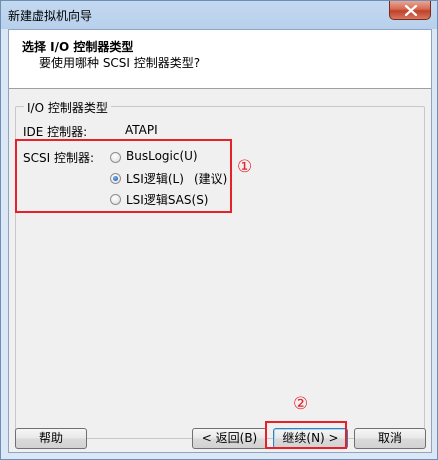 This screenshot has width=438, height=460. Describe the element at coordinates (141, 130) in the screenshot. I see `ide-controller-value: ATAPI` at that location.